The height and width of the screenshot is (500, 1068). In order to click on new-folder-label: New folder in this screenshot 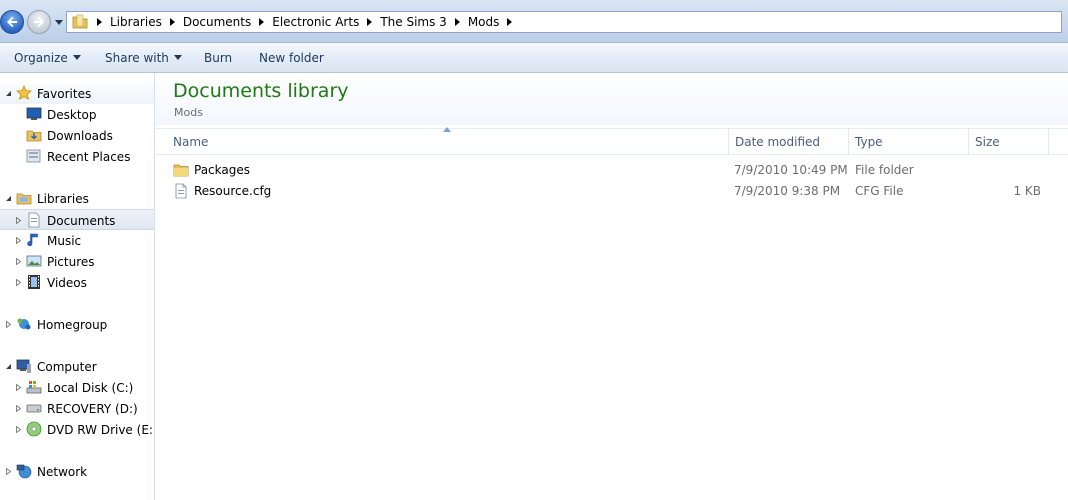, I will do `click(291, 58)`.